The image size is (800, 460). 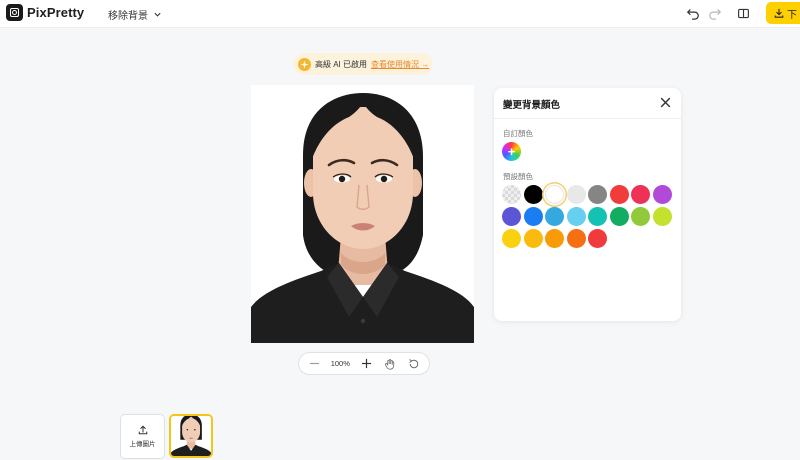 I want to click on minus-icon, so click(x=314, y=363).